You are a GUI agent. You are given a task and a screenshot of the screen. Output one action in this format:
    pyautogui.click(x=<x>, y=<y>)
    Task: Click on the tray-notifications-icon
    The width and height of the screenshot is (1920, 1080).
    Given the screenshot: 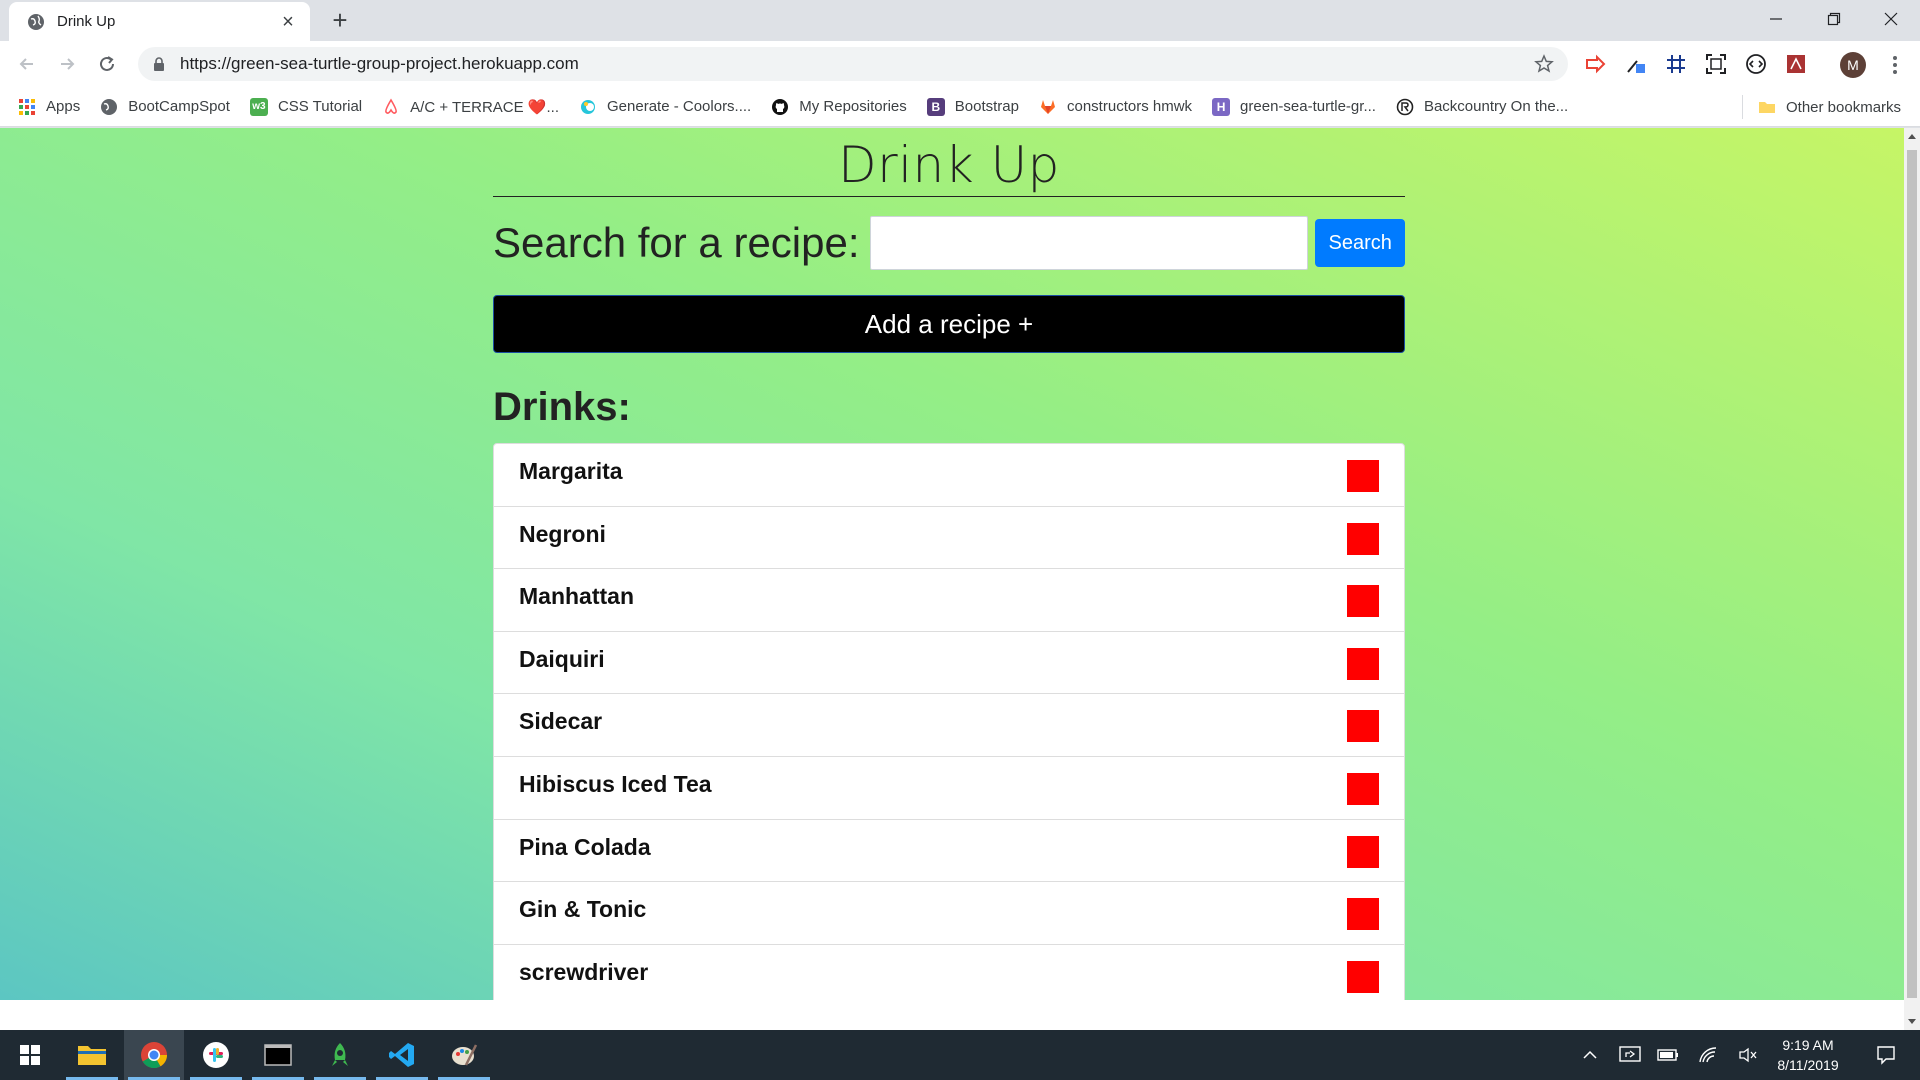 What is the action you would take?
    pyautogui.click(x=1886, y=1055)
    